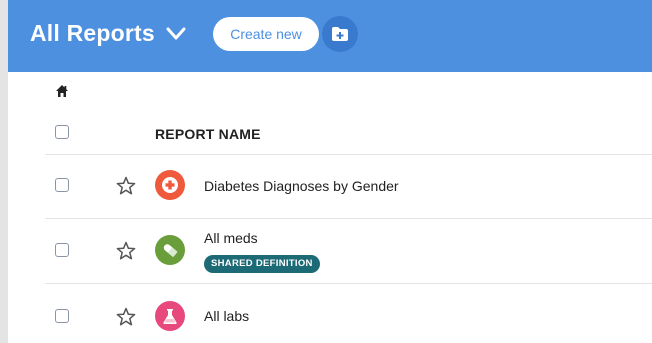 The height and width of the screenshot is (343, 652). I want to click on chevron-down-icon, so click(176, 34).